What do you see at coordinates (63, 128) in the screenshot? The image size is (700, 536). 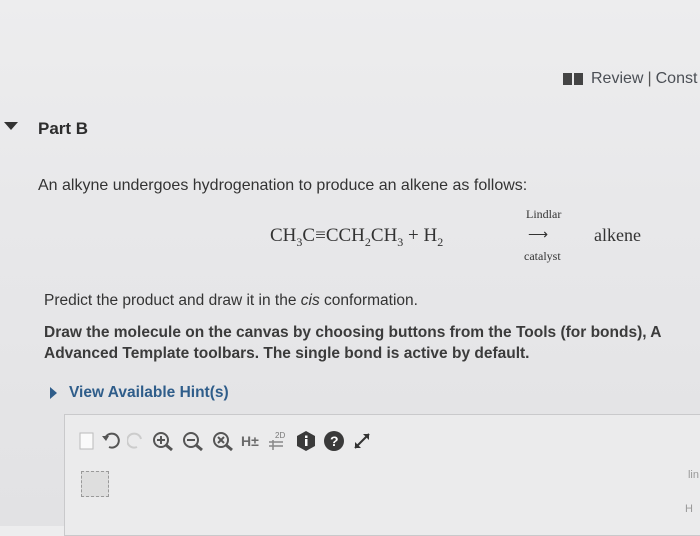 I see `part-title: Part B` at bounding box center [63, 128].